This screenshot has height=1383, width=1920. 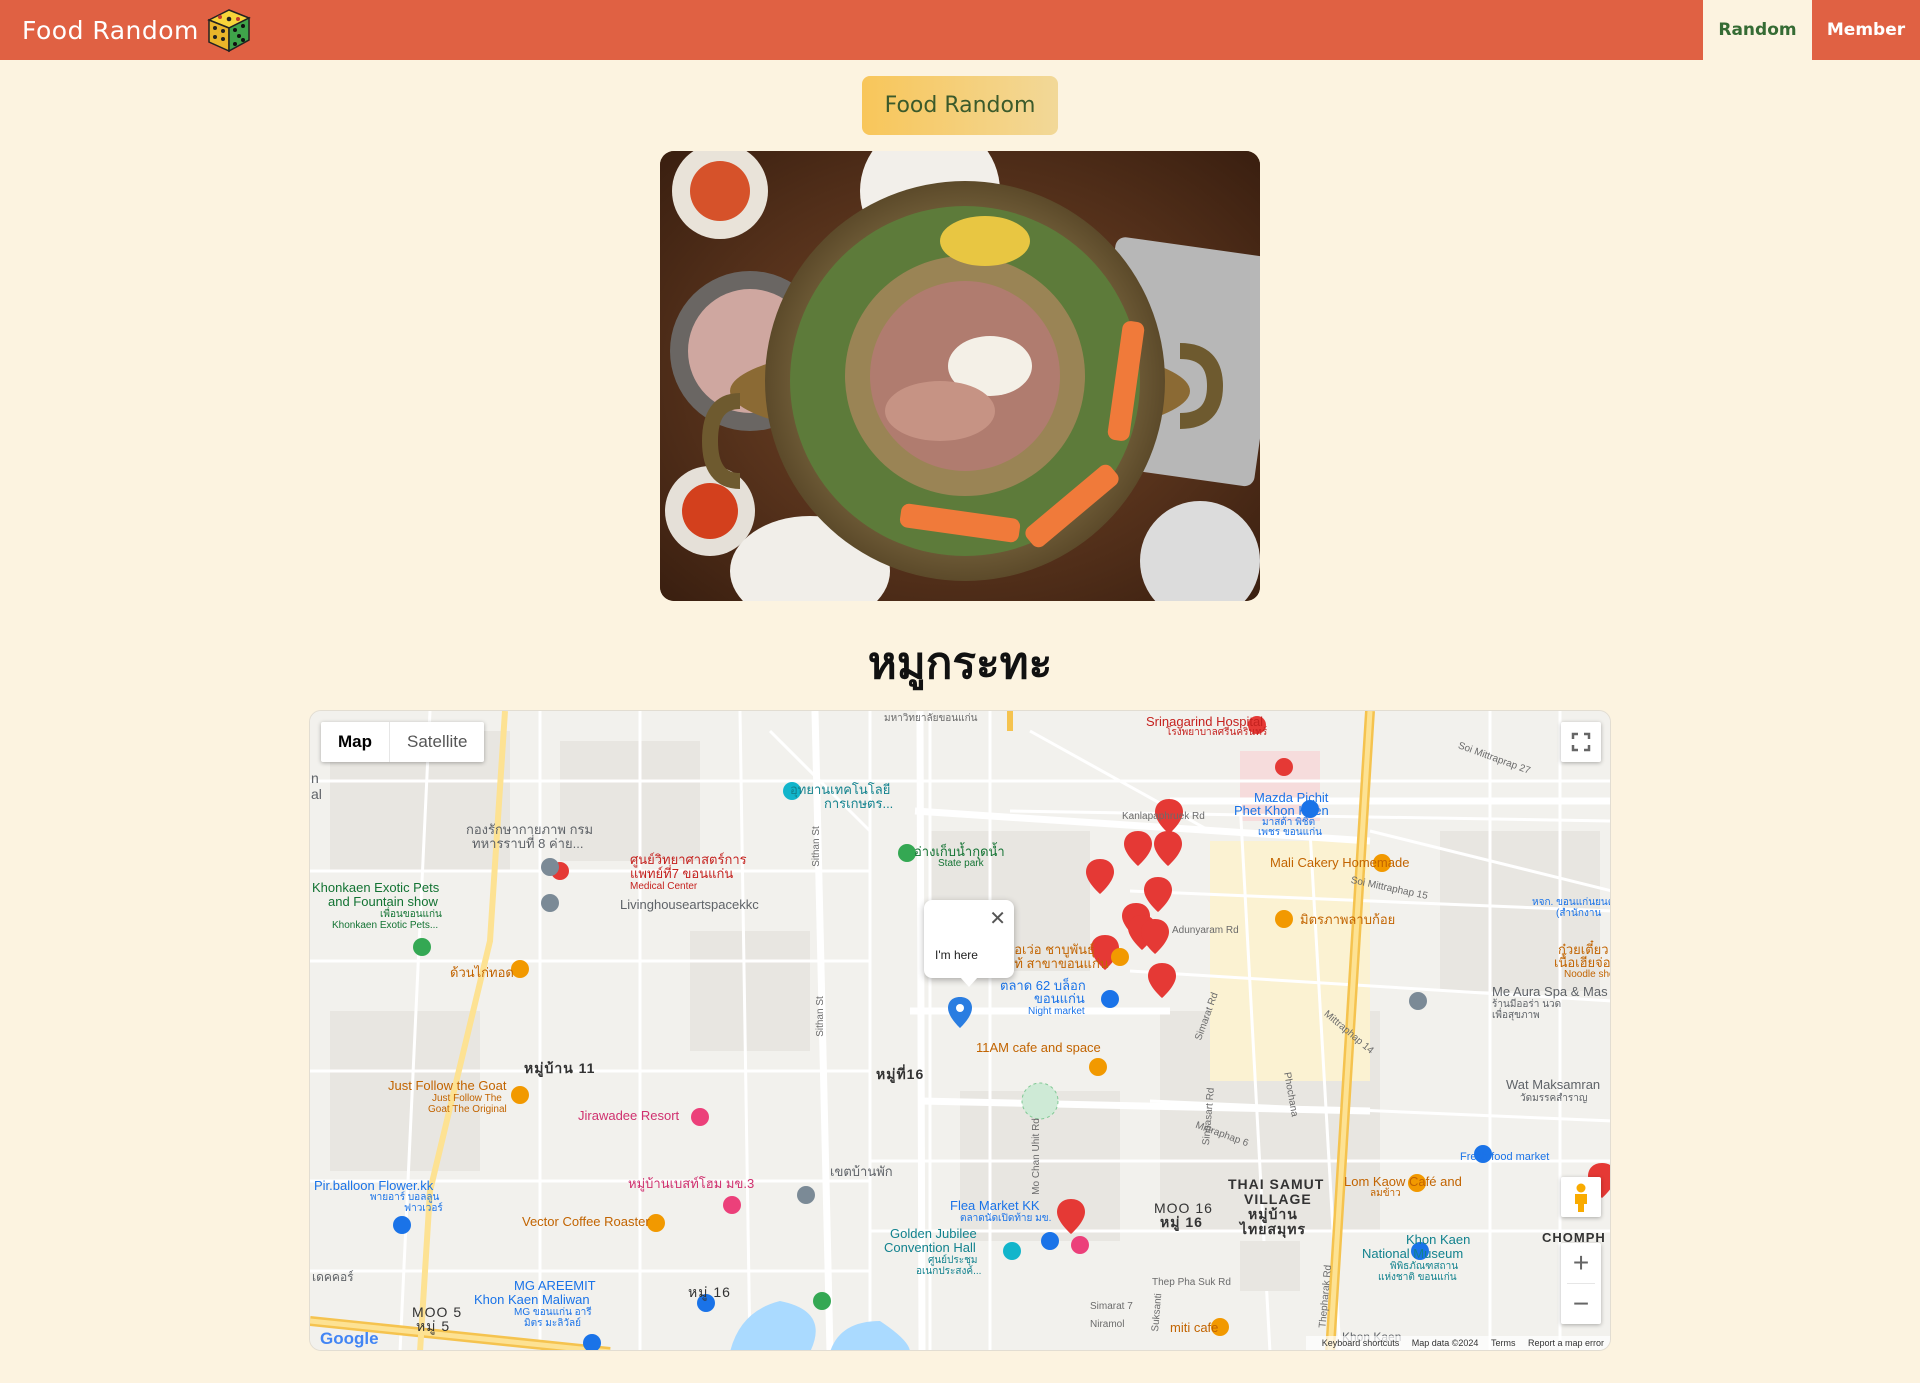 I want to click on zoom-control: + −, so click(x=1581, y=1283).